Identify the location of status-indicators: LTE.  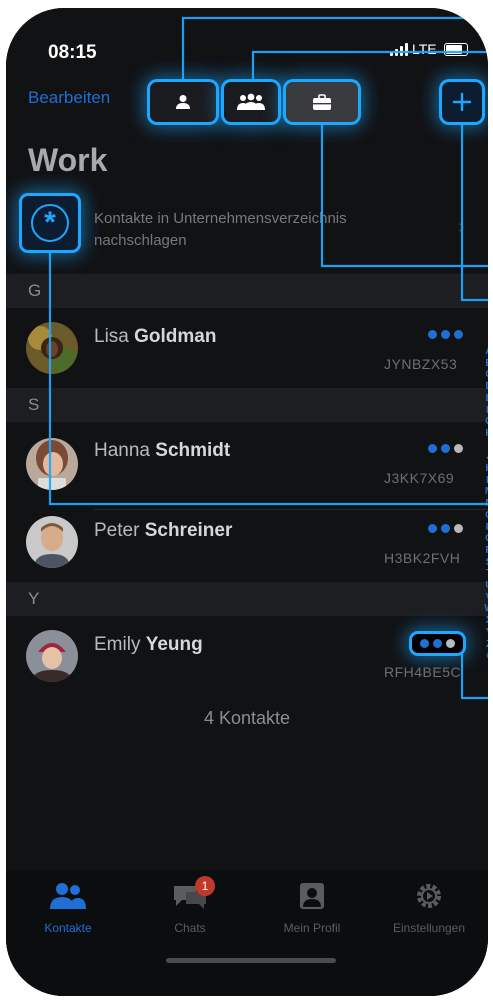
(429, 49).